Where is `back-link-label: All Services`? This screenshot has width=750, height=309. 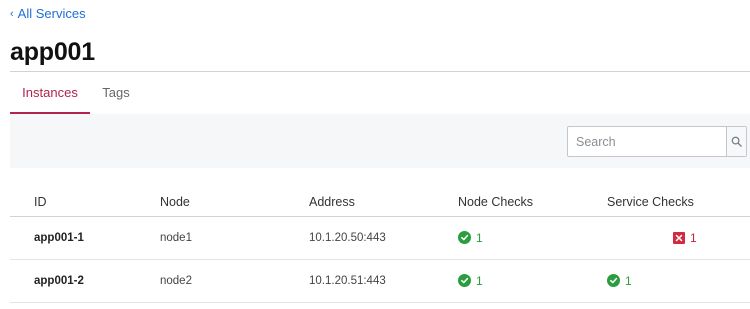 back-link-label: All Services is located at coordinates (51, 13).